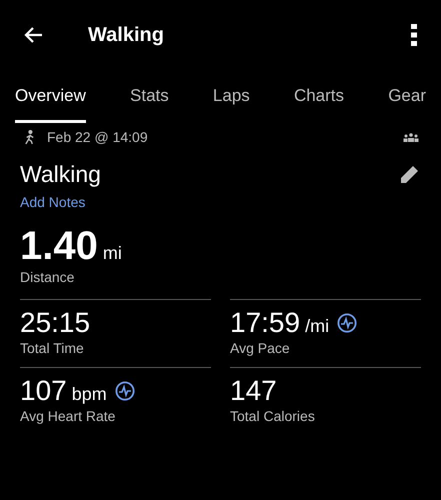 This screenshot has height=500, width=441. I want to click on stat-value: 25:15, so click(55, 323).